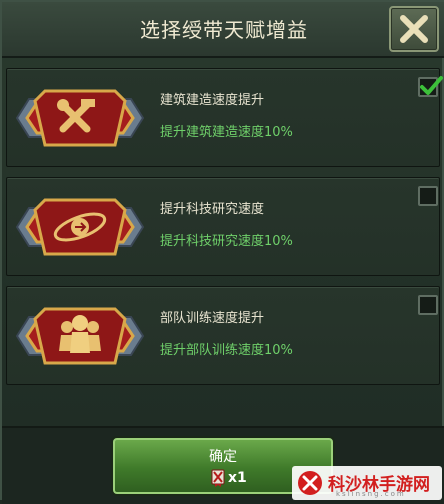  What do you see at coordinates (226, 132) in the screenshot?
I see `option-description: 提升建筑建造速度10%` at bounding box center [226, 132].